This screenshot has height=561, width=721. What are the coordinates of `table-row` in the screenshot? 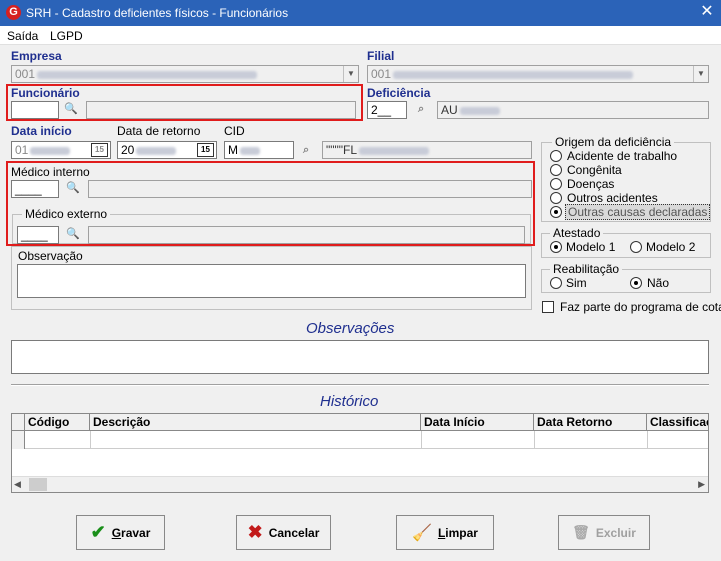 It's located at (360, 440).